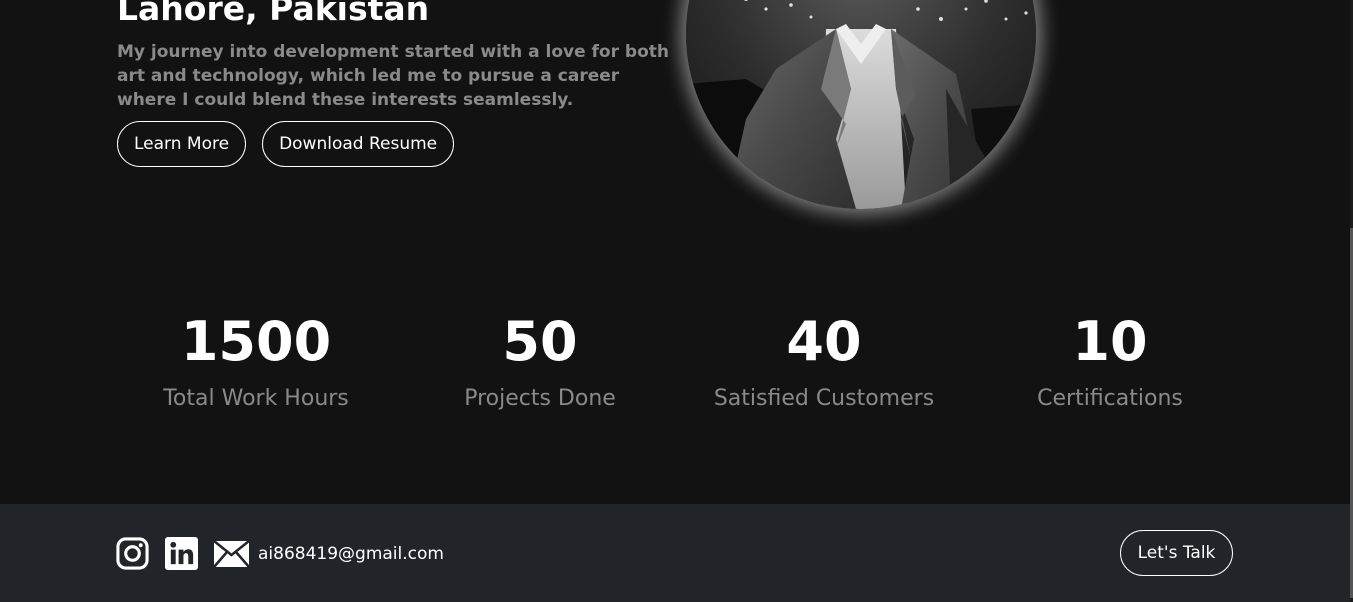  Describe the element at coordinates (540, 398) in the screenshot. I see `stat-label: Projects Done` at that location.